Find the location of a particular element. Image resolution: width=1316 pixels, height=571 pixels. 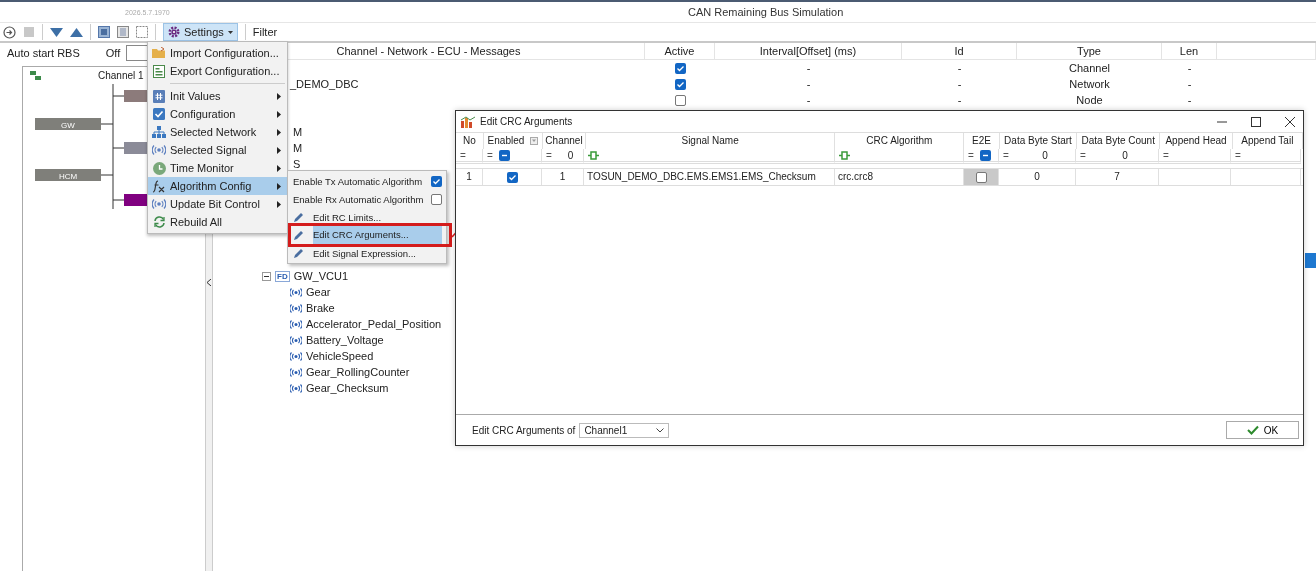

tree-item: Gear_RollingCounter is located at coordinates (358, 372).